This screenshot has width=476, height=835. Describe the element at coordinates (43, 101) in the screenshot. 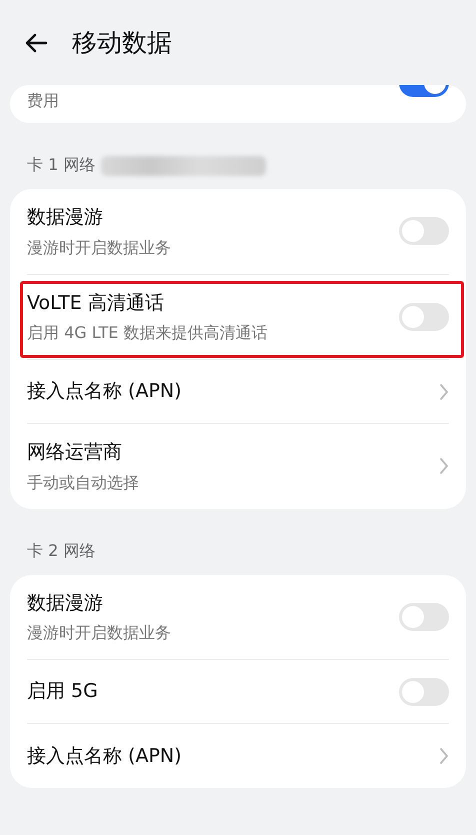

I see `setting-description: 费用` at that location.